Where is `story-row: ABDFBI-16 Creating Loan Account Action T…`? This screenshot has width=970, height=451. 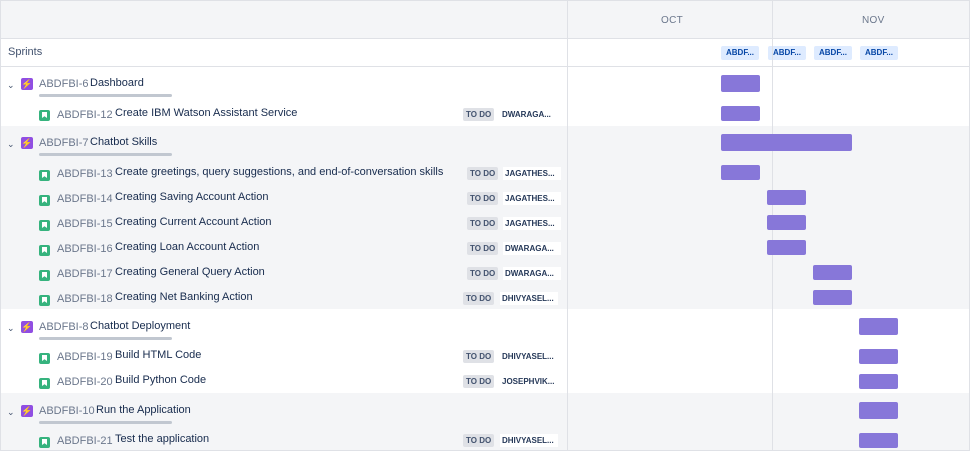 story-row: ABDFBI-16 Creating Loan Account Action T… is located at coordinates (284, 251).